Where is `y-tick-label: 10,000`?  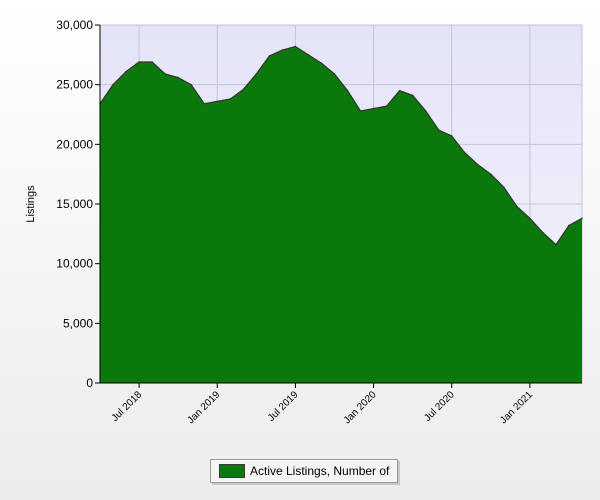
y-tick-label: 10,000 is located at coordinates (74, 264).